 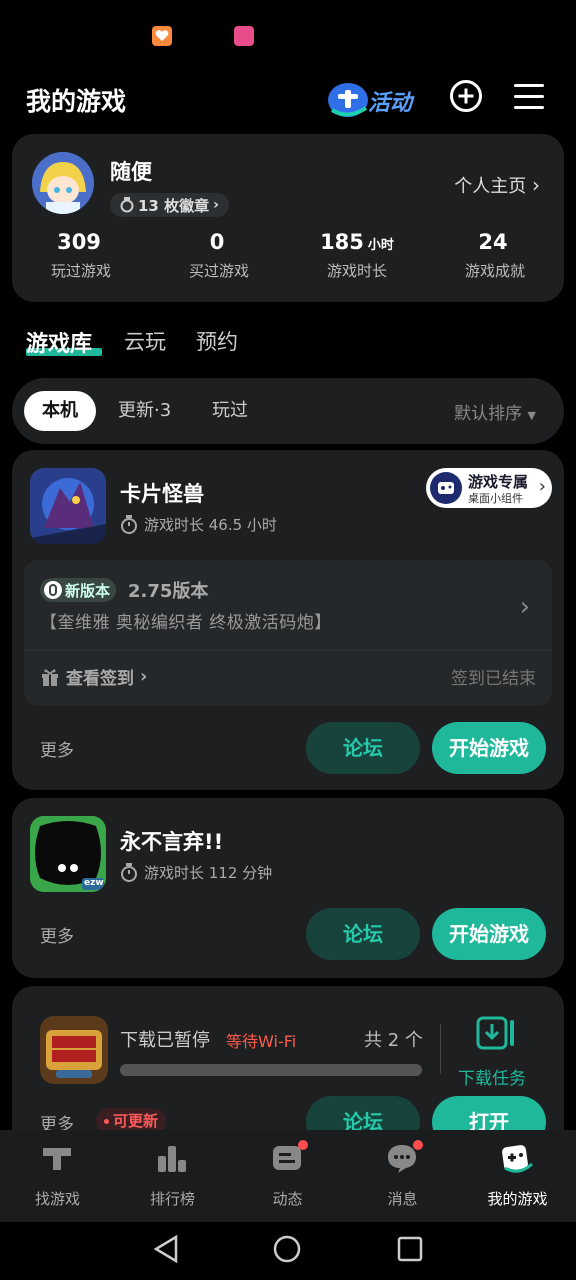 I want to click on version-description: 【奎维雅 奥秘编织者 终极激活码炮】, so click(x=186, y=623).